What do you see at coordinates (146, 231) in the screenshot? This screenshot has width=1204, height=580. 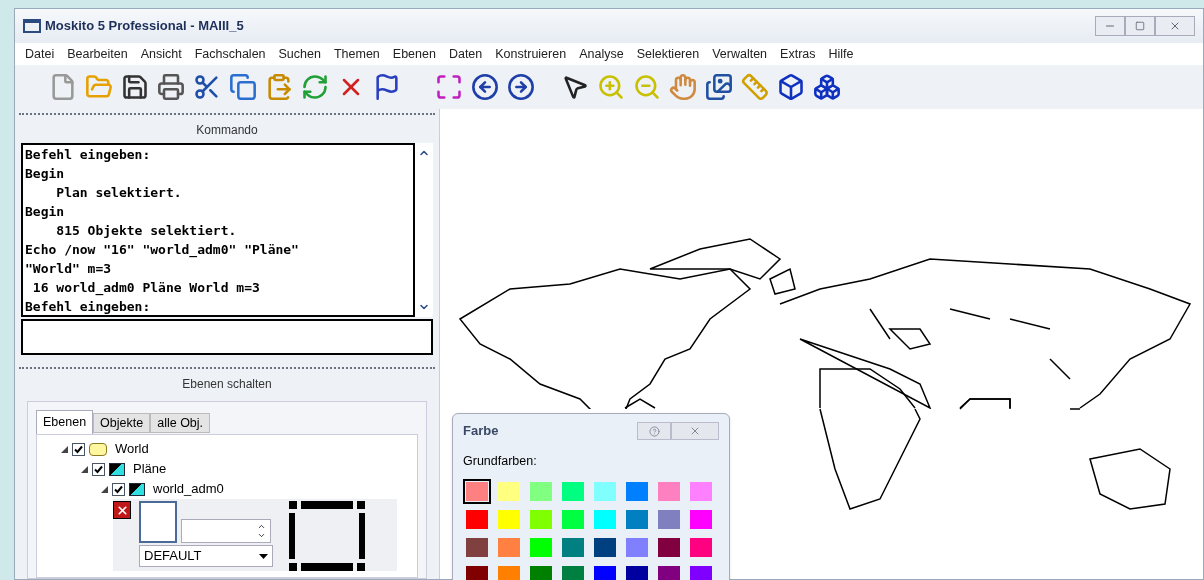 I see `command-line: 815 Objekte selektiert.` at bounding box center [146, 231].